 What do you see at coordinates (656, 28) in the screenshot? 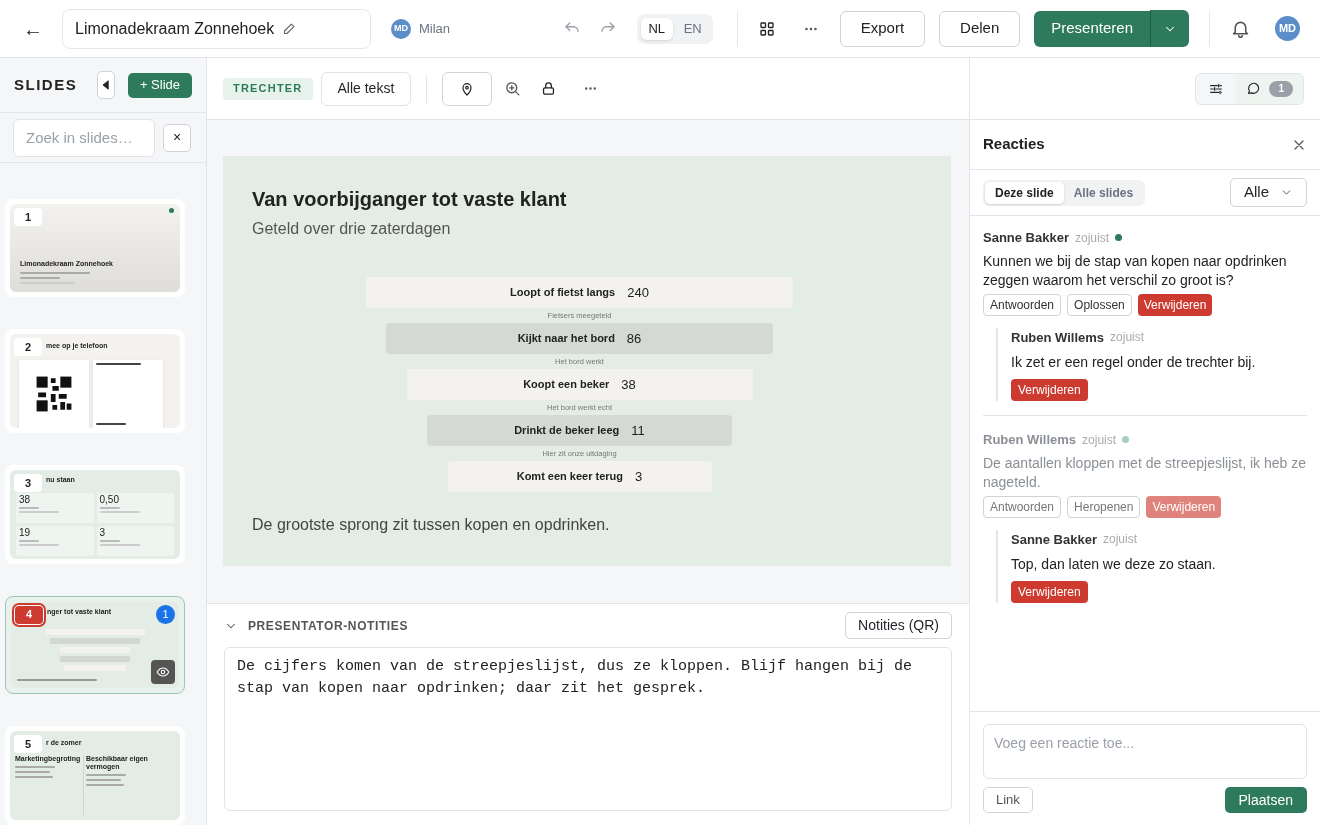
I see `language-tab: NL` at bounding box center [656, 28].